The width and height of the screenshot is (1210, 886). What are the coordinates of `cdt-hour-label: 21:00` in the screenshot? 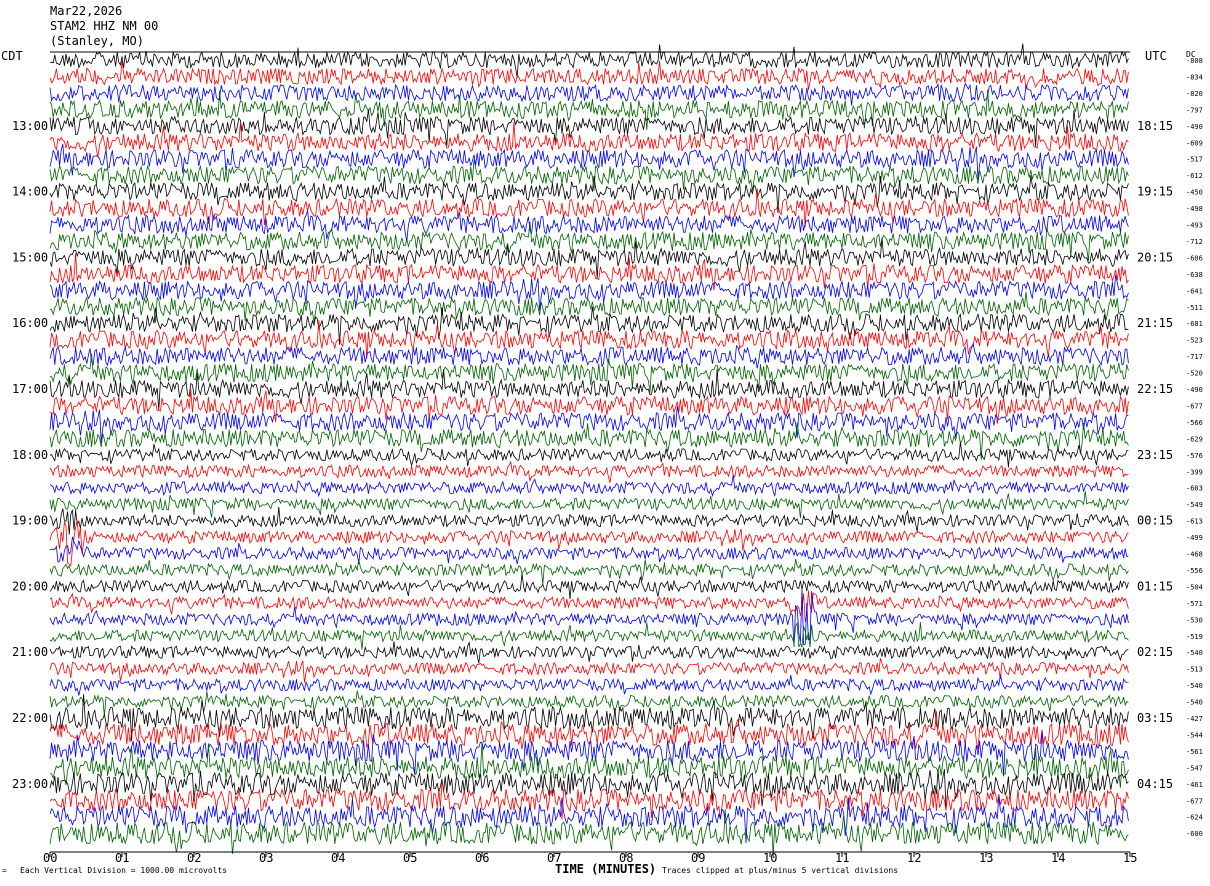 It's located at (30, 652).